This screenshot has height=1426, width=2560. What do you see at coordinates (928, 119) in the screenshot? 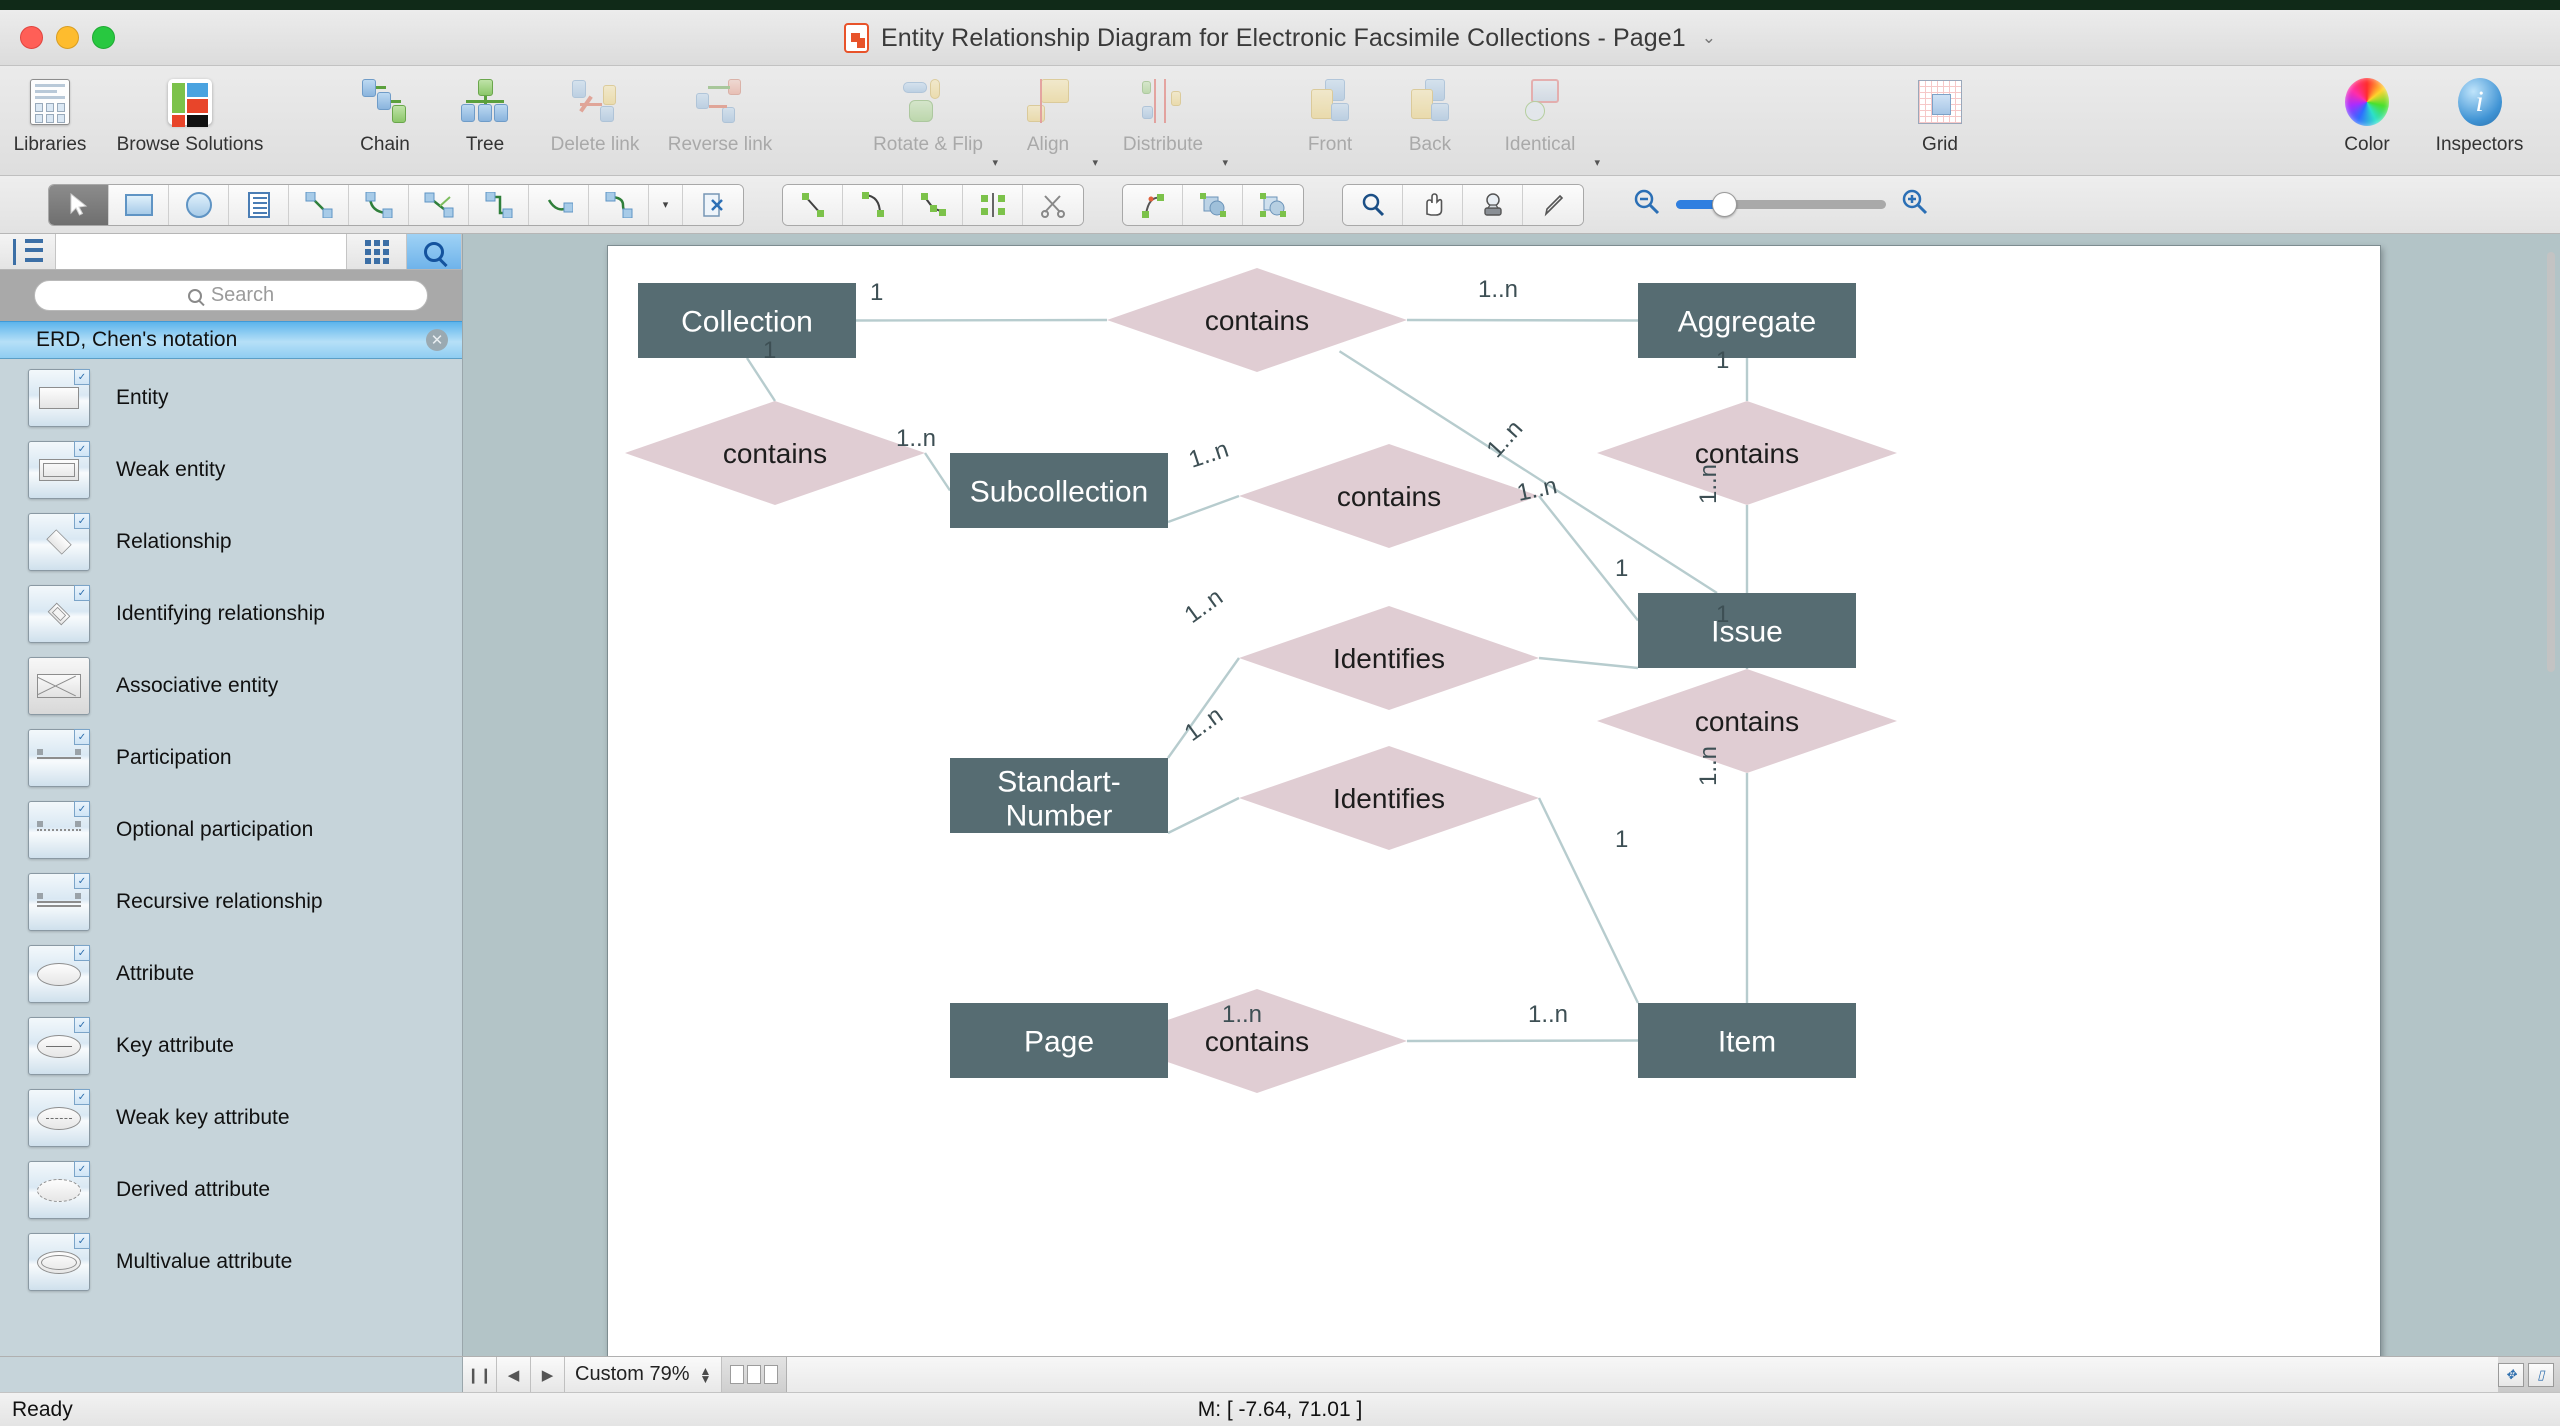
I see `toolbar-button-rotate-flip: Rotate & Flip ▾` at bounding box center [928, 119].